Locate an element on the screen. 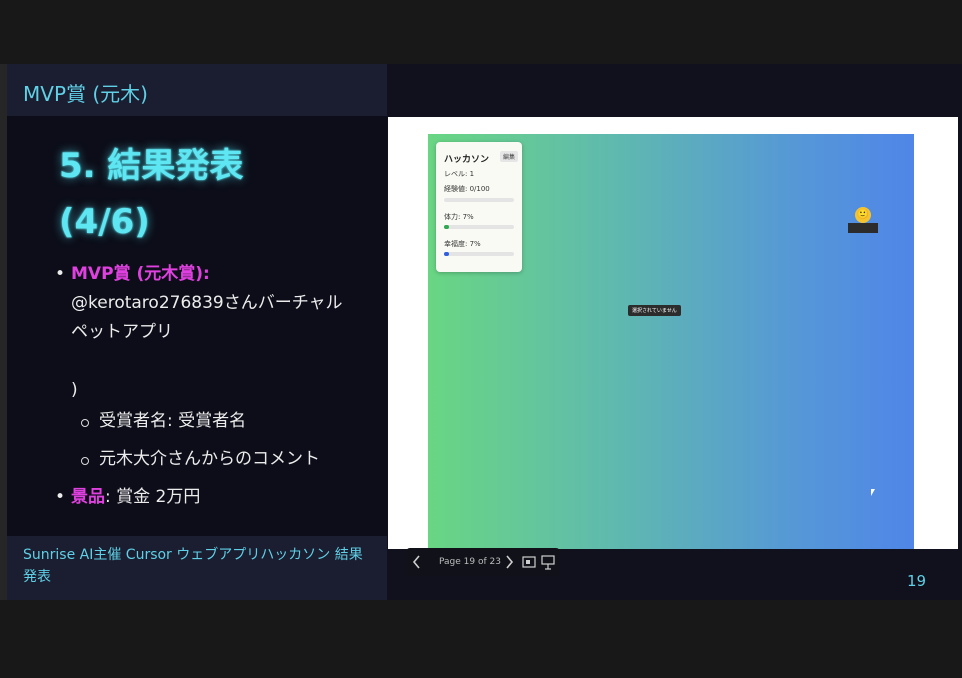  slide-footer-bar: Sunrise AI主催 Cursor ウェブアプリハッカソン 結果発表 is located at coordinates (197, 568).